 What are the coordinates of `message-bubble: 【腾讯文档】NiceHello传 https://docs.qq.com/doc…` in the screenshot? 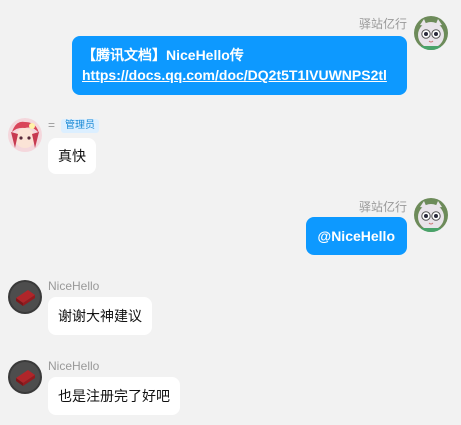 It's located at (239, 65).